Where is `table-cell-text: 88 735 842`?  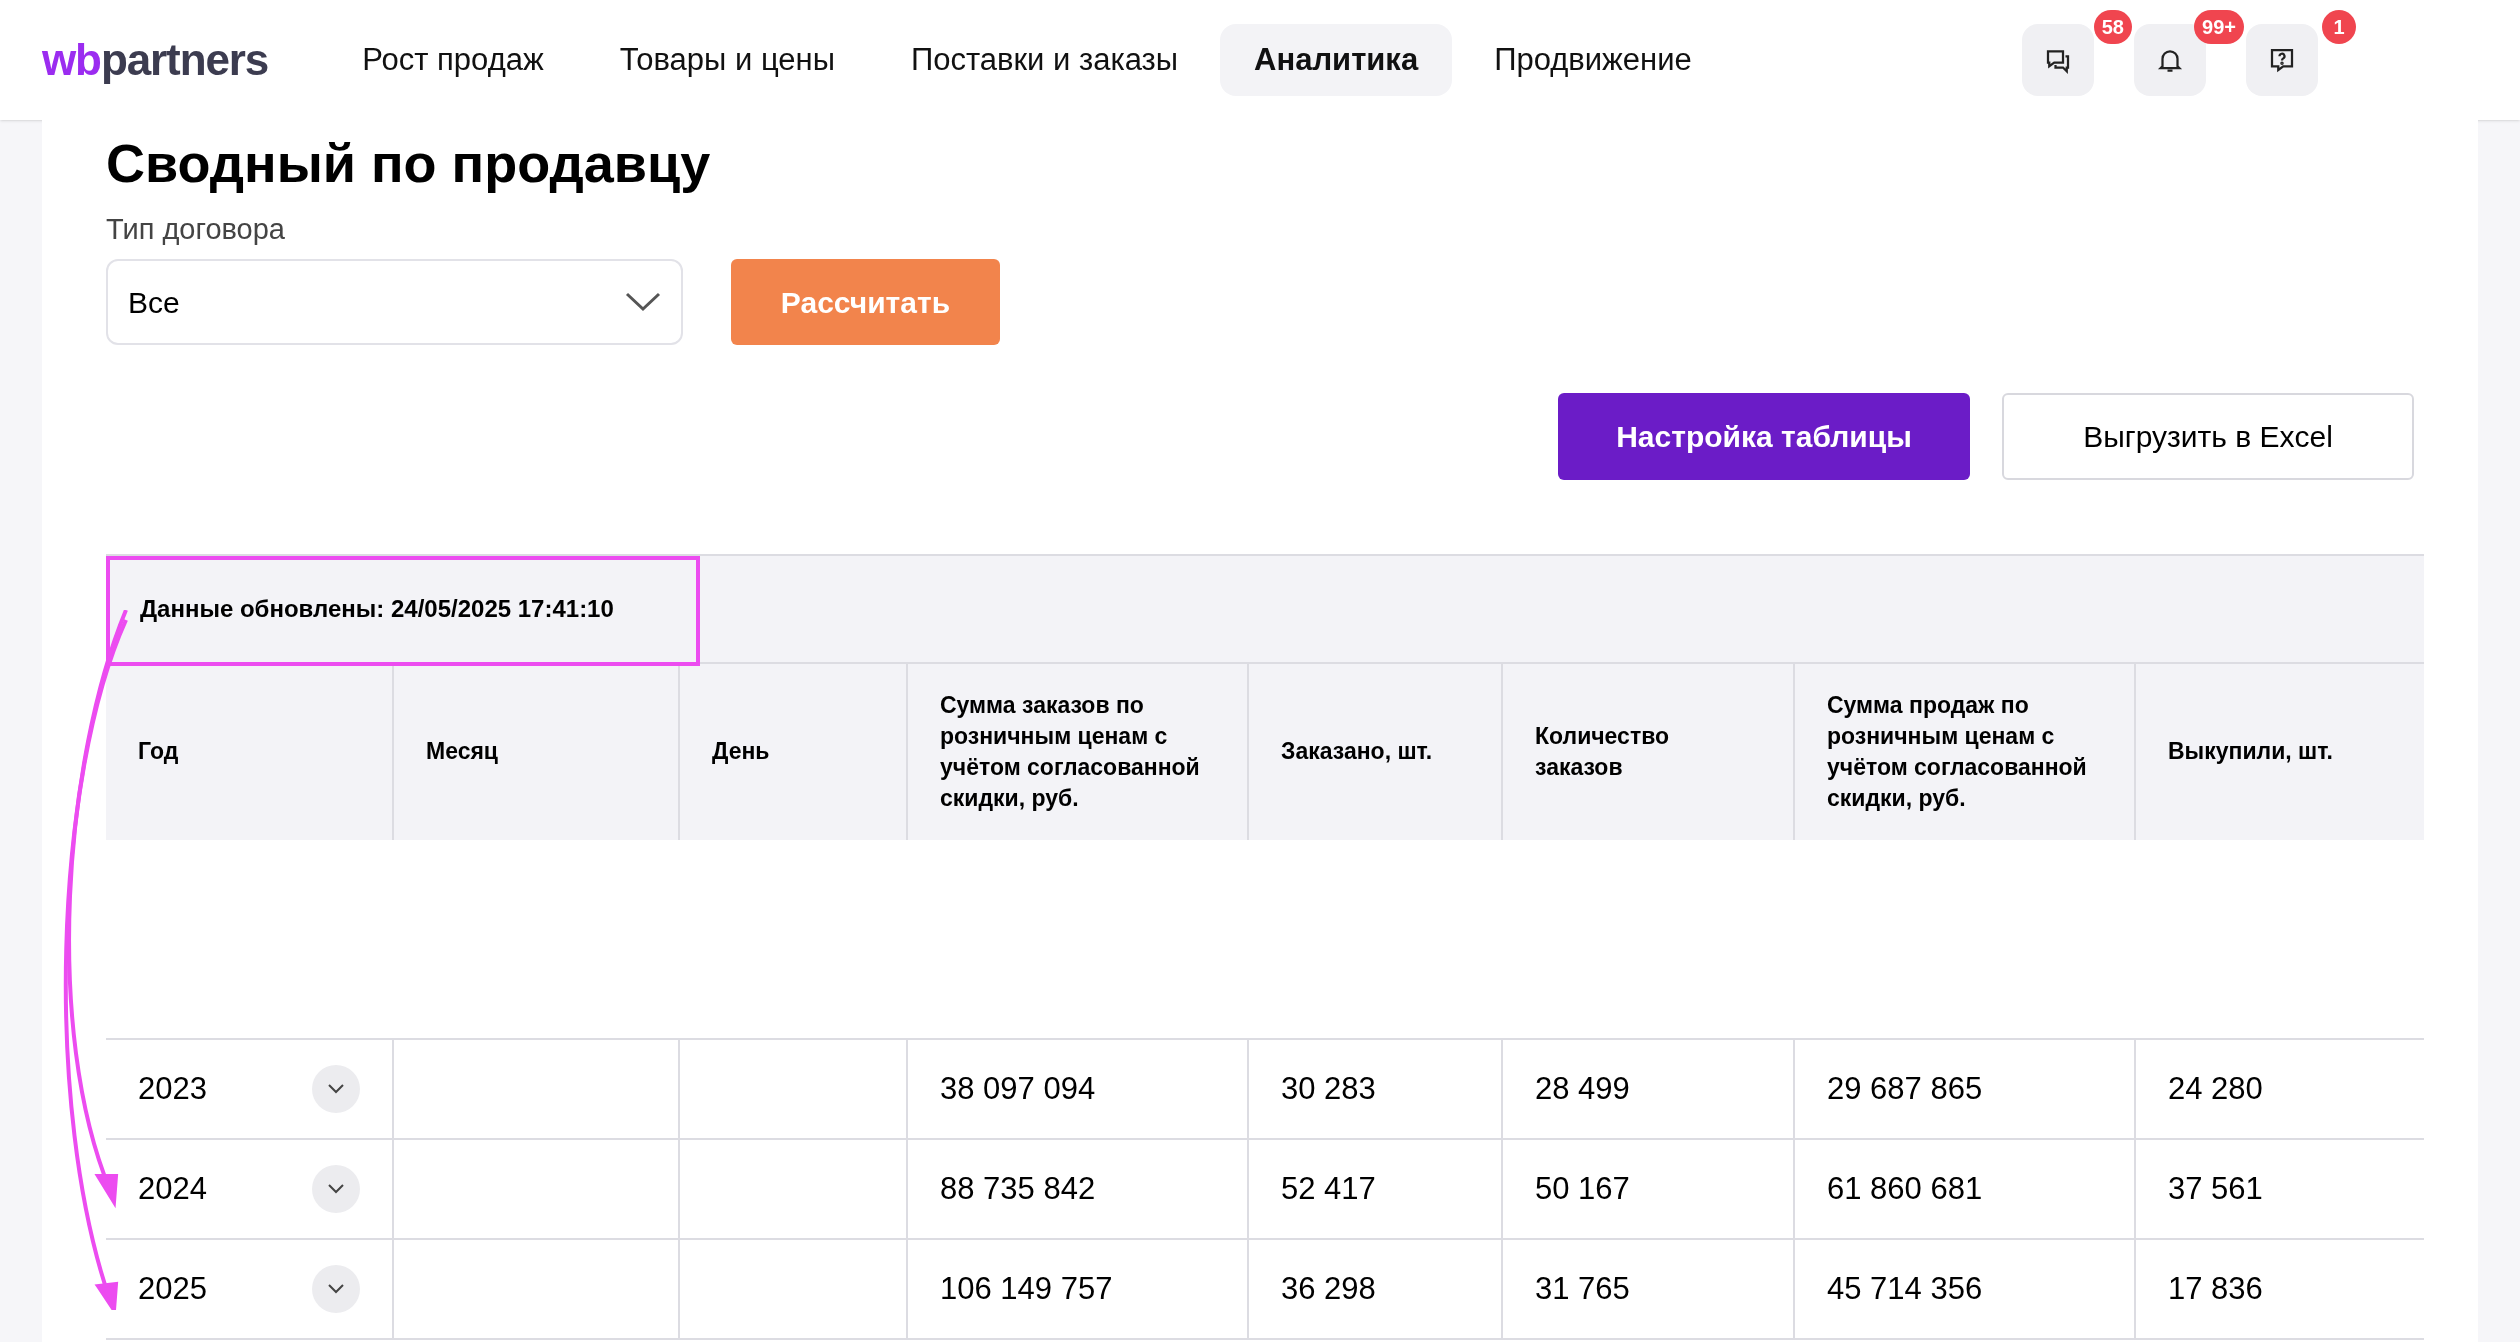 table-cell-text: 88 735 842 is located at coordinates (1018, 1188).